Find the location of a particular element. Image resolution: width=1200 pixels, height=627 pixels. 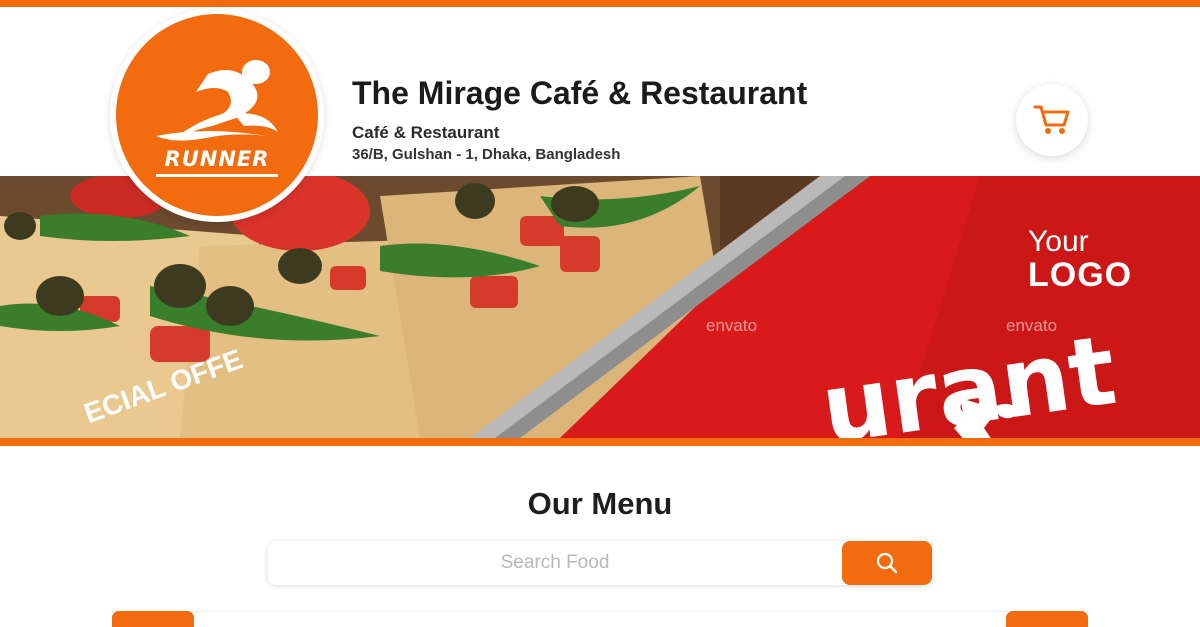

restaurant-logo: RUNNER is located at coordinates (217, 115).